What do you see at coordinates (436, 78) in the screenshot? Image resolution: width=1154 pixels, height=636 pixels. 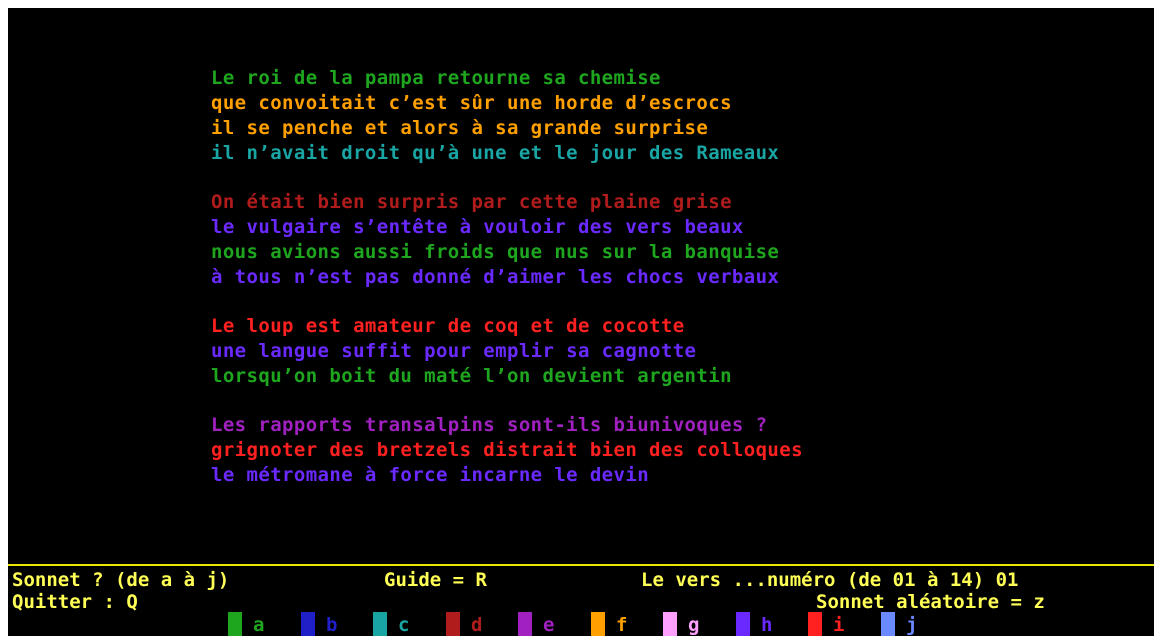 I see `verse-line: Le roi de la pampa retourne sa chemise` at bounding box center [436, 78].